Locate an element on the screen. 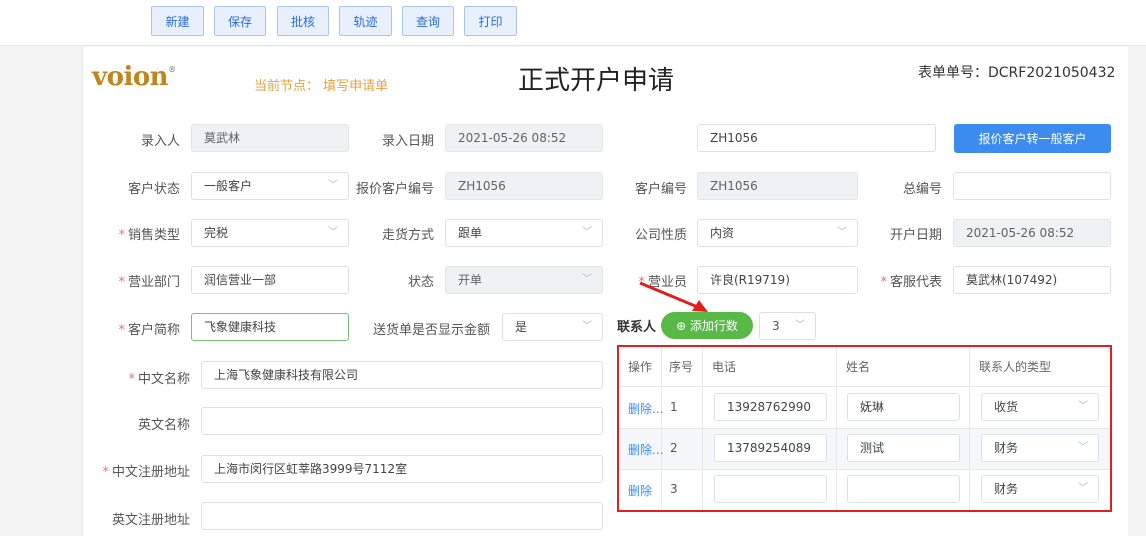 Image resolution: width=1146 pixels, height=536 pixels. phone-field: 13928762990 is located at coordinates (770, 407).